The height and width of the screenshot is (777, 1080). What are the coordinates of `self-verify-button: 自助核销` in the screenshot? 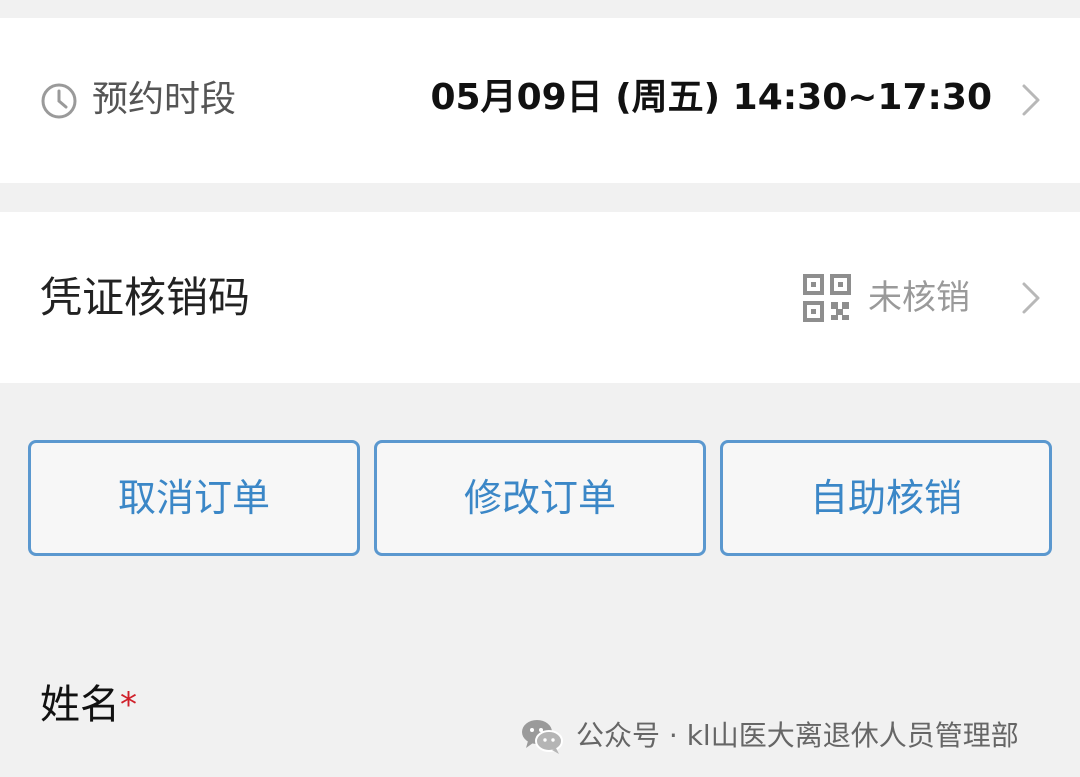 It's located at (886, 498).